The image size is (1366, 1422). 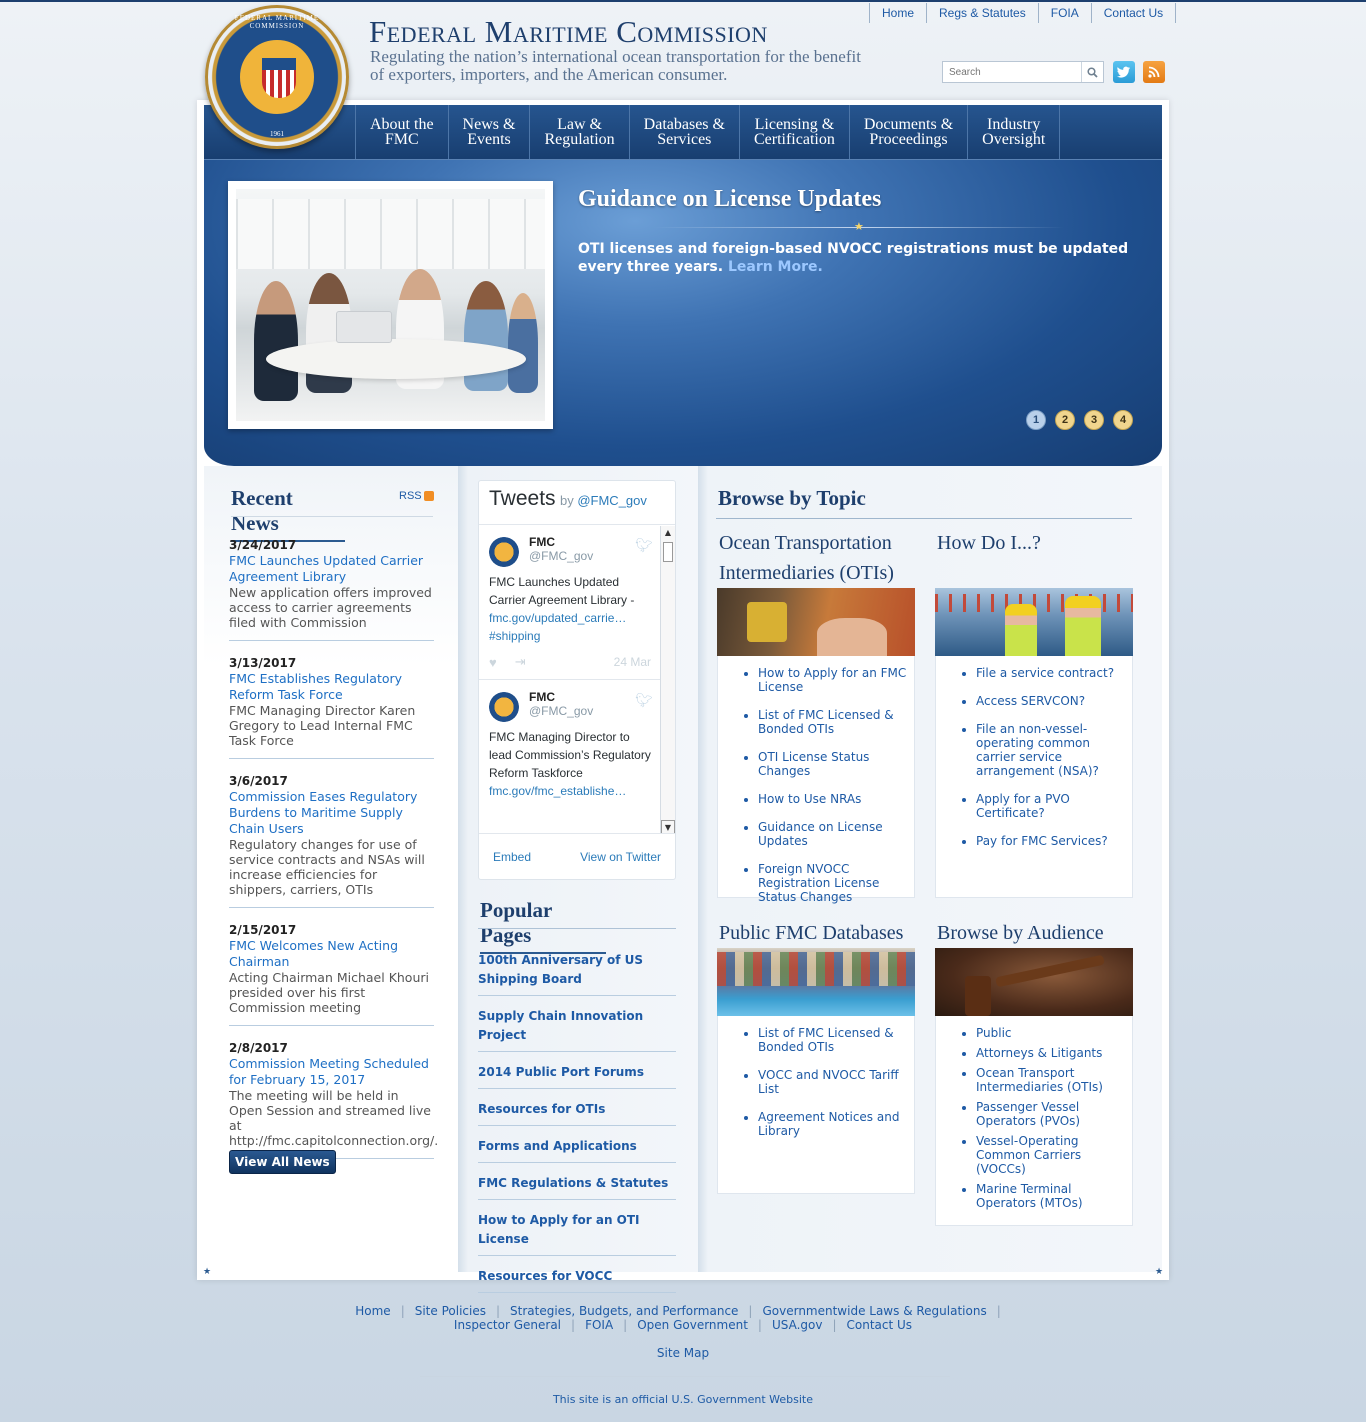 I want to click on slide-dot-3: 3, so click(x=1094, y=420).